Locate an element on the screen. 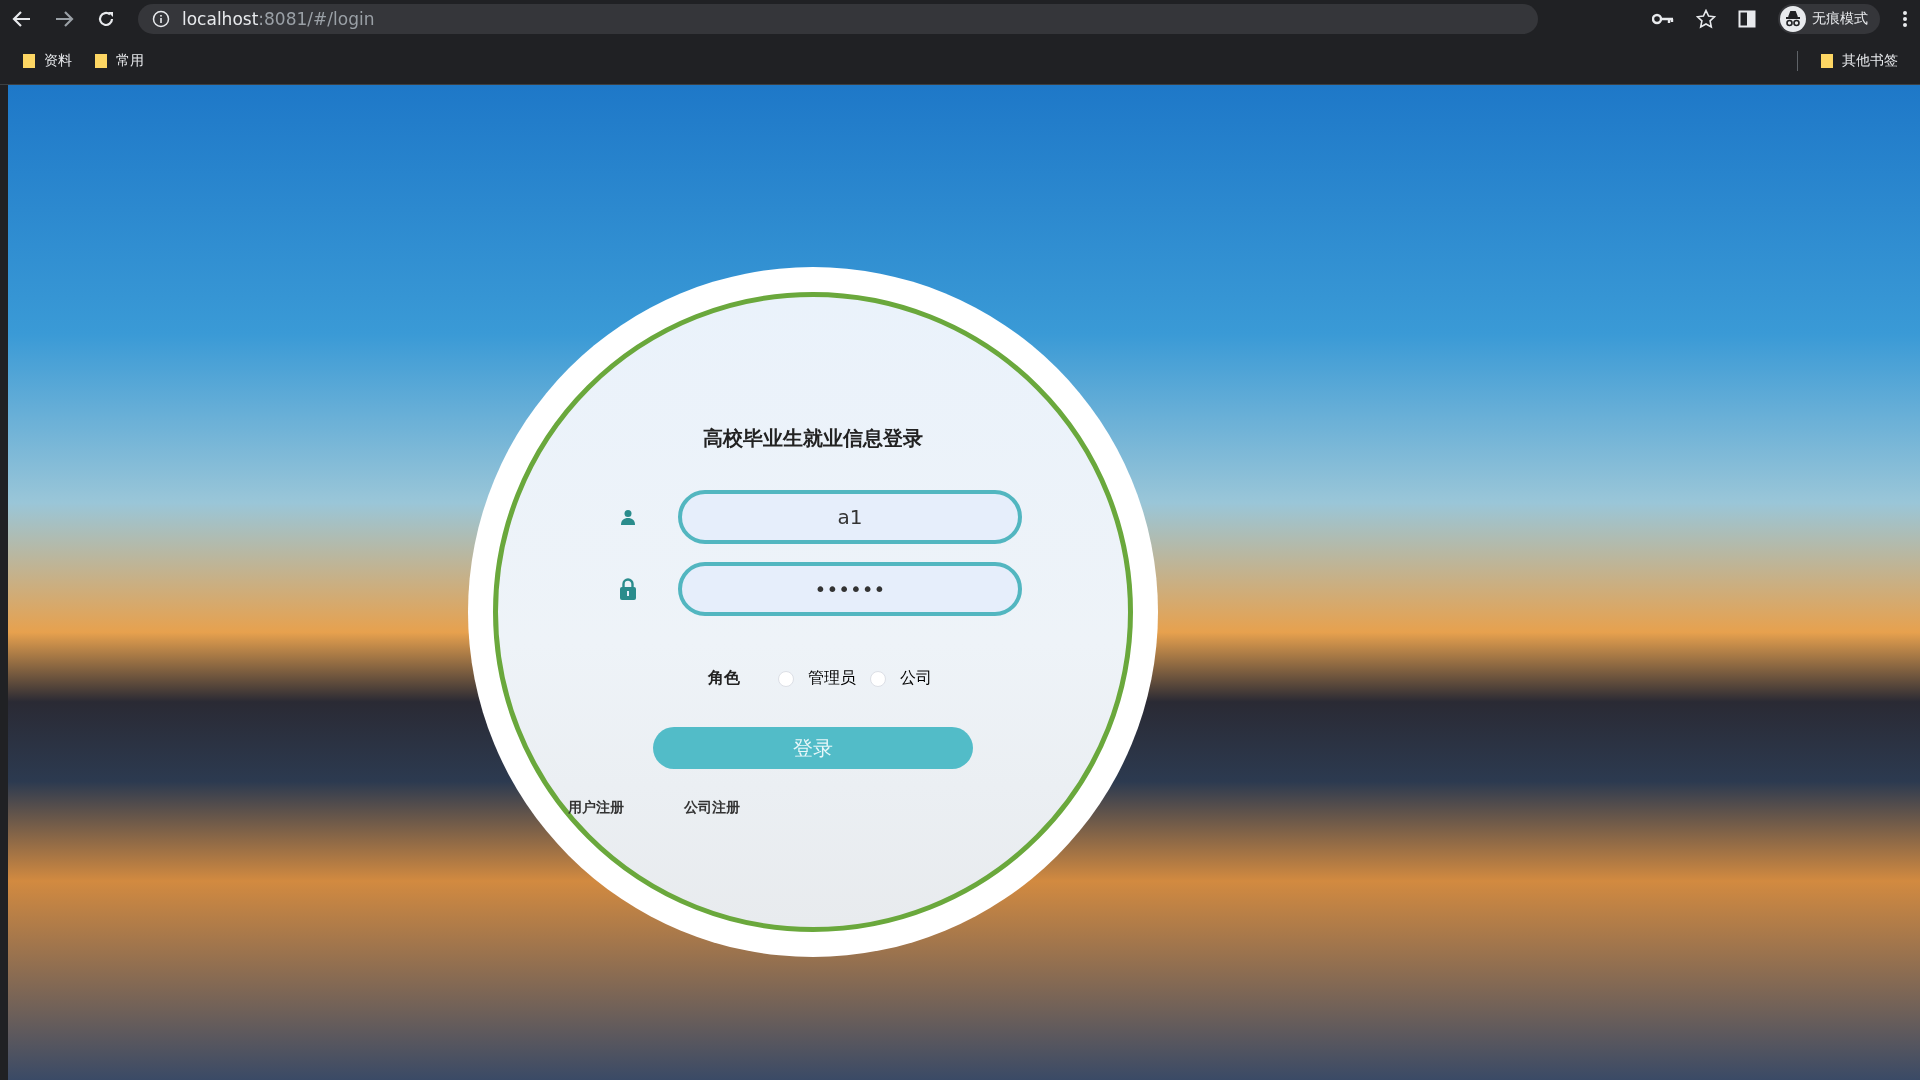 Image resolution: width=1920 pixels, height=1080 pixels. role-label: 角色 is located at coordinates (724, 678).